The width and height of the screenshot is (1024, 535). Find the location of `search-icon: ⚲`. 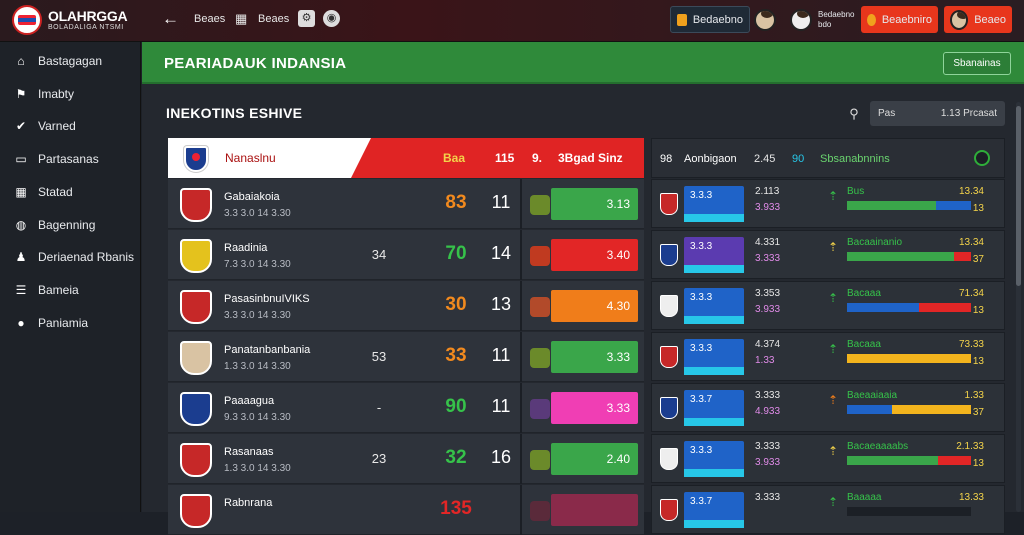

search-icon: ⚲ is located at coordinates (854, 114).